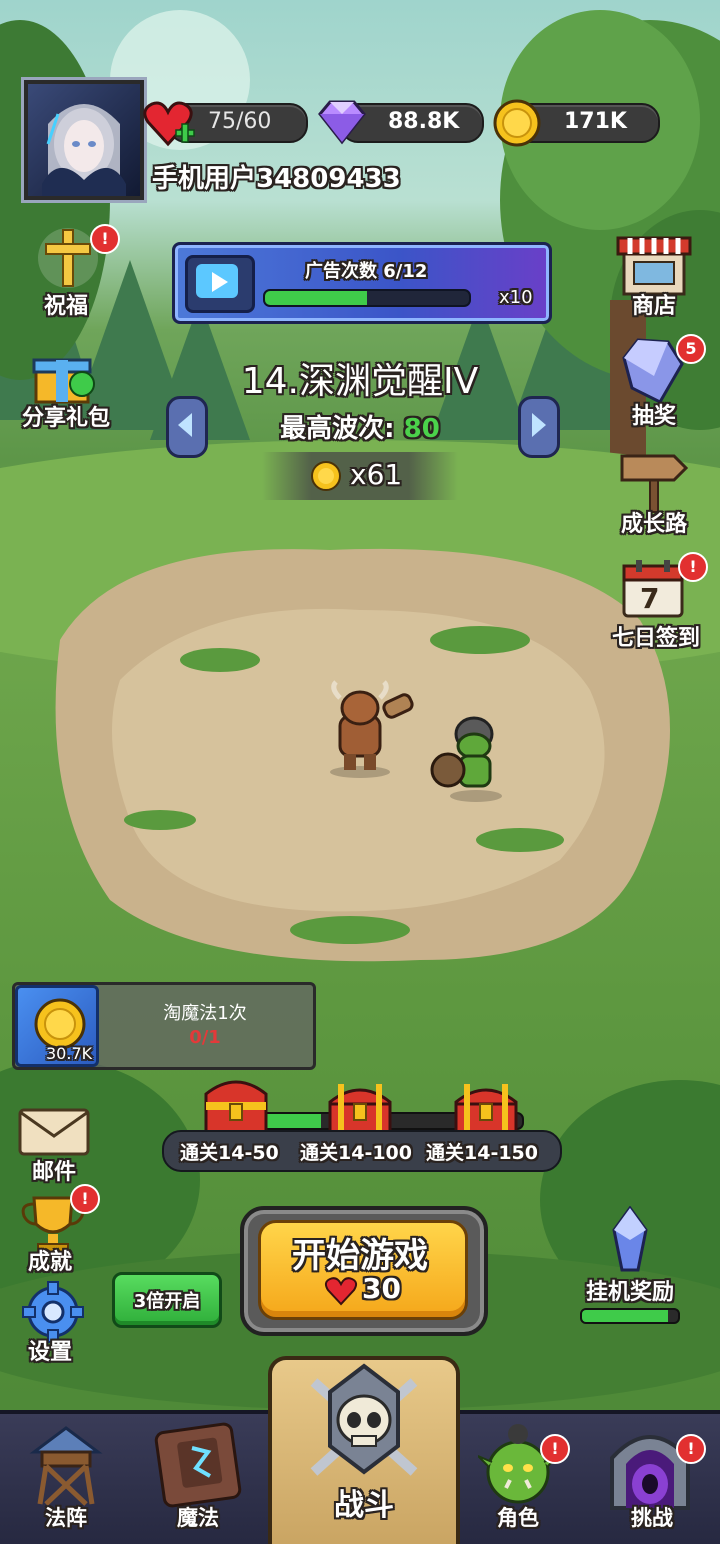 This screenshot has height=1544, width=720. I want to click on nav-magic: 魔法, so click(198, 1480).